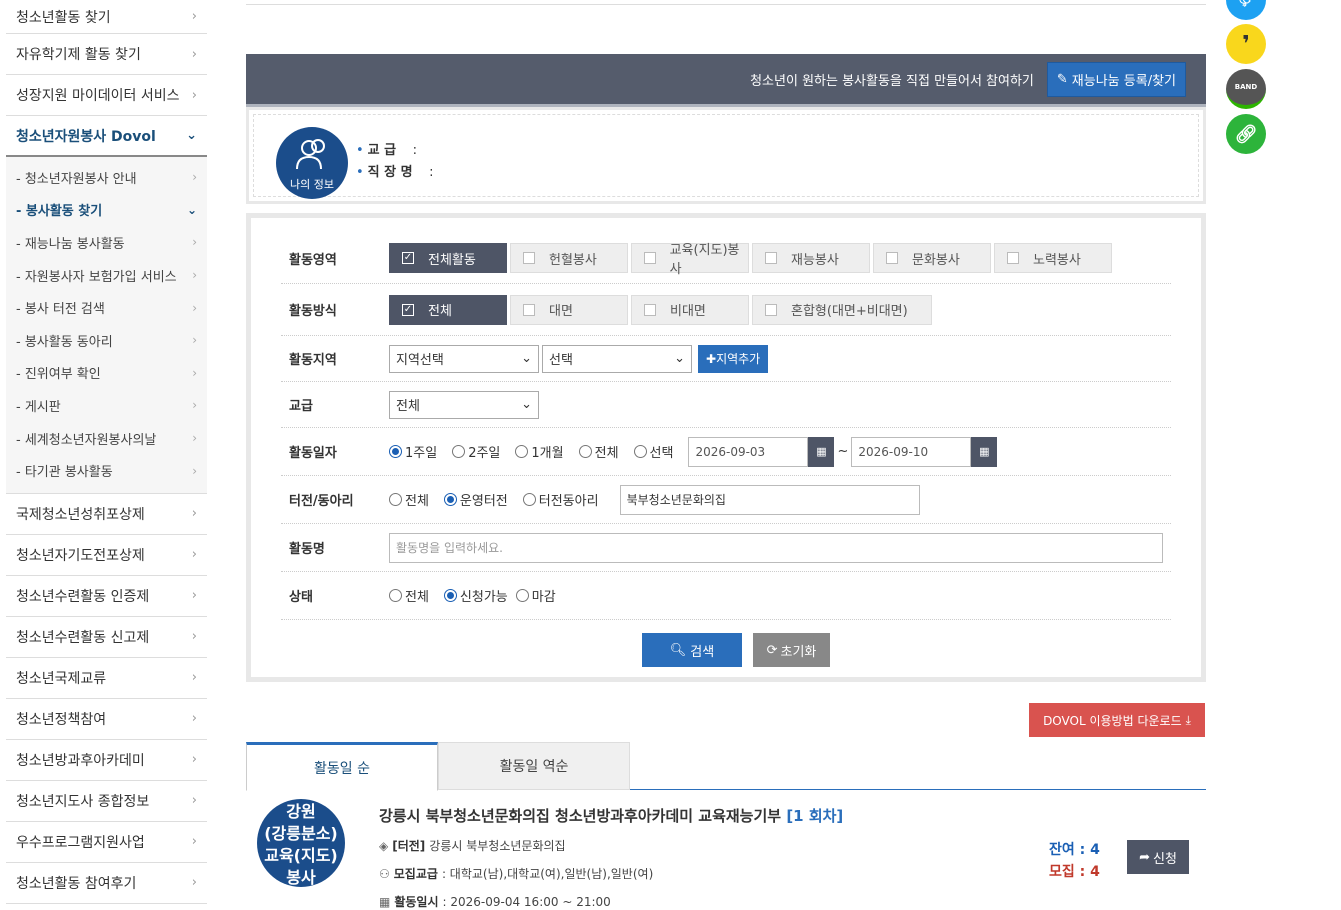 Image resolution: width=1341 pixels, height=910 pixels. What do you see at coordinates (342, 766) in the screenshot?
I see `tab-date-asc: 활동일 순` at bounding box center [342, 766].